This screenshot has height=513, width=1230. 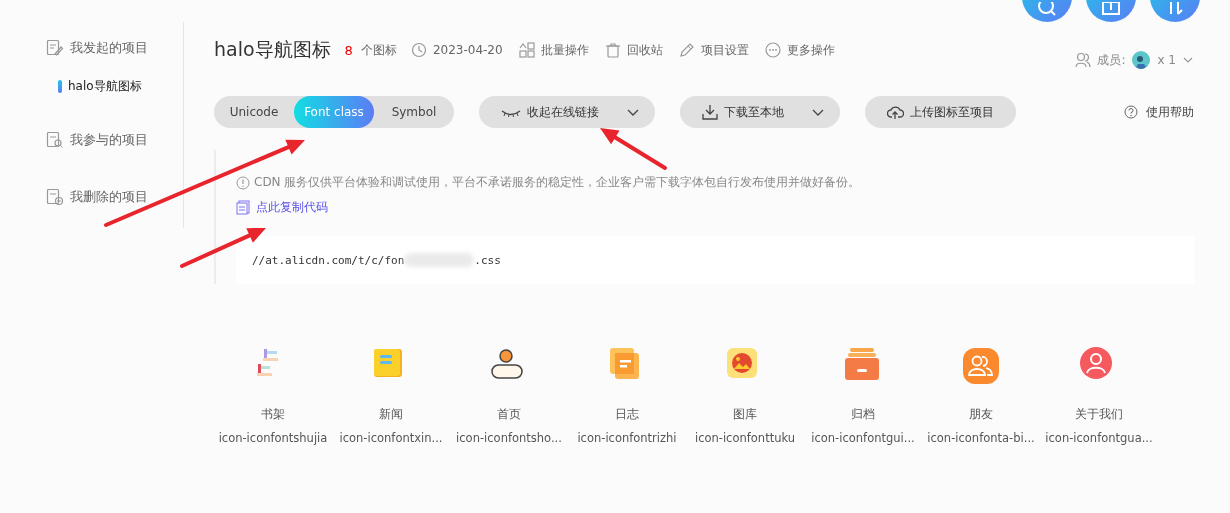 What do you see at coordinates (55, 140) in the screenshot?
I see `document-search-icon` at bounding box center [55, 140].